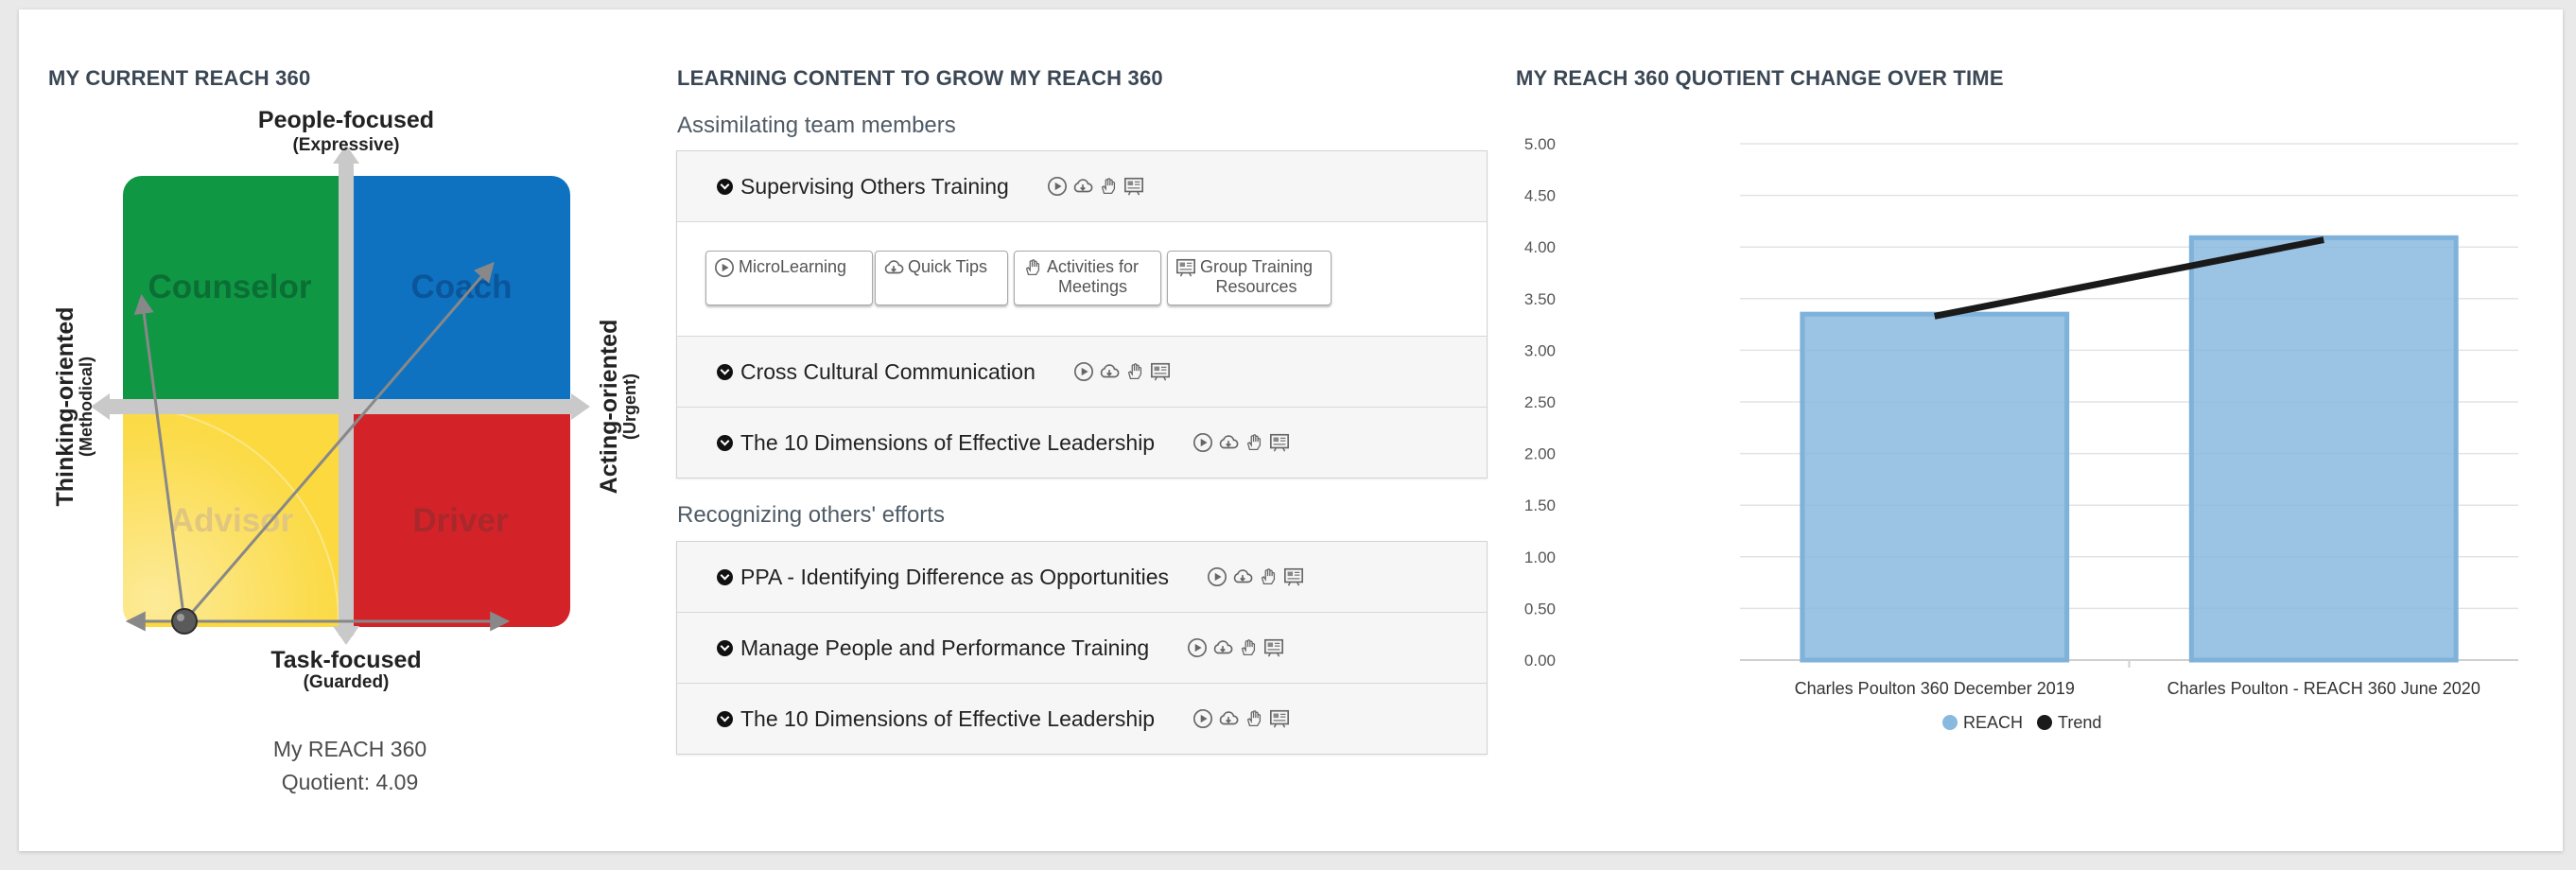  Describe the element at coordinates (1935, 688) in the screenshot. I see `x-tick-label: Charles Poulton 360 December 2019` at that location.